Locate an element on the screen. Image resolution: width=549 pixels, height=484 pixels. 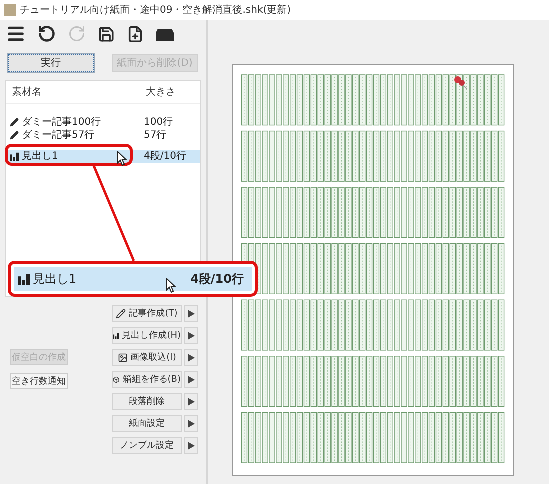
undo-icon is located at coordinates (47, 34).